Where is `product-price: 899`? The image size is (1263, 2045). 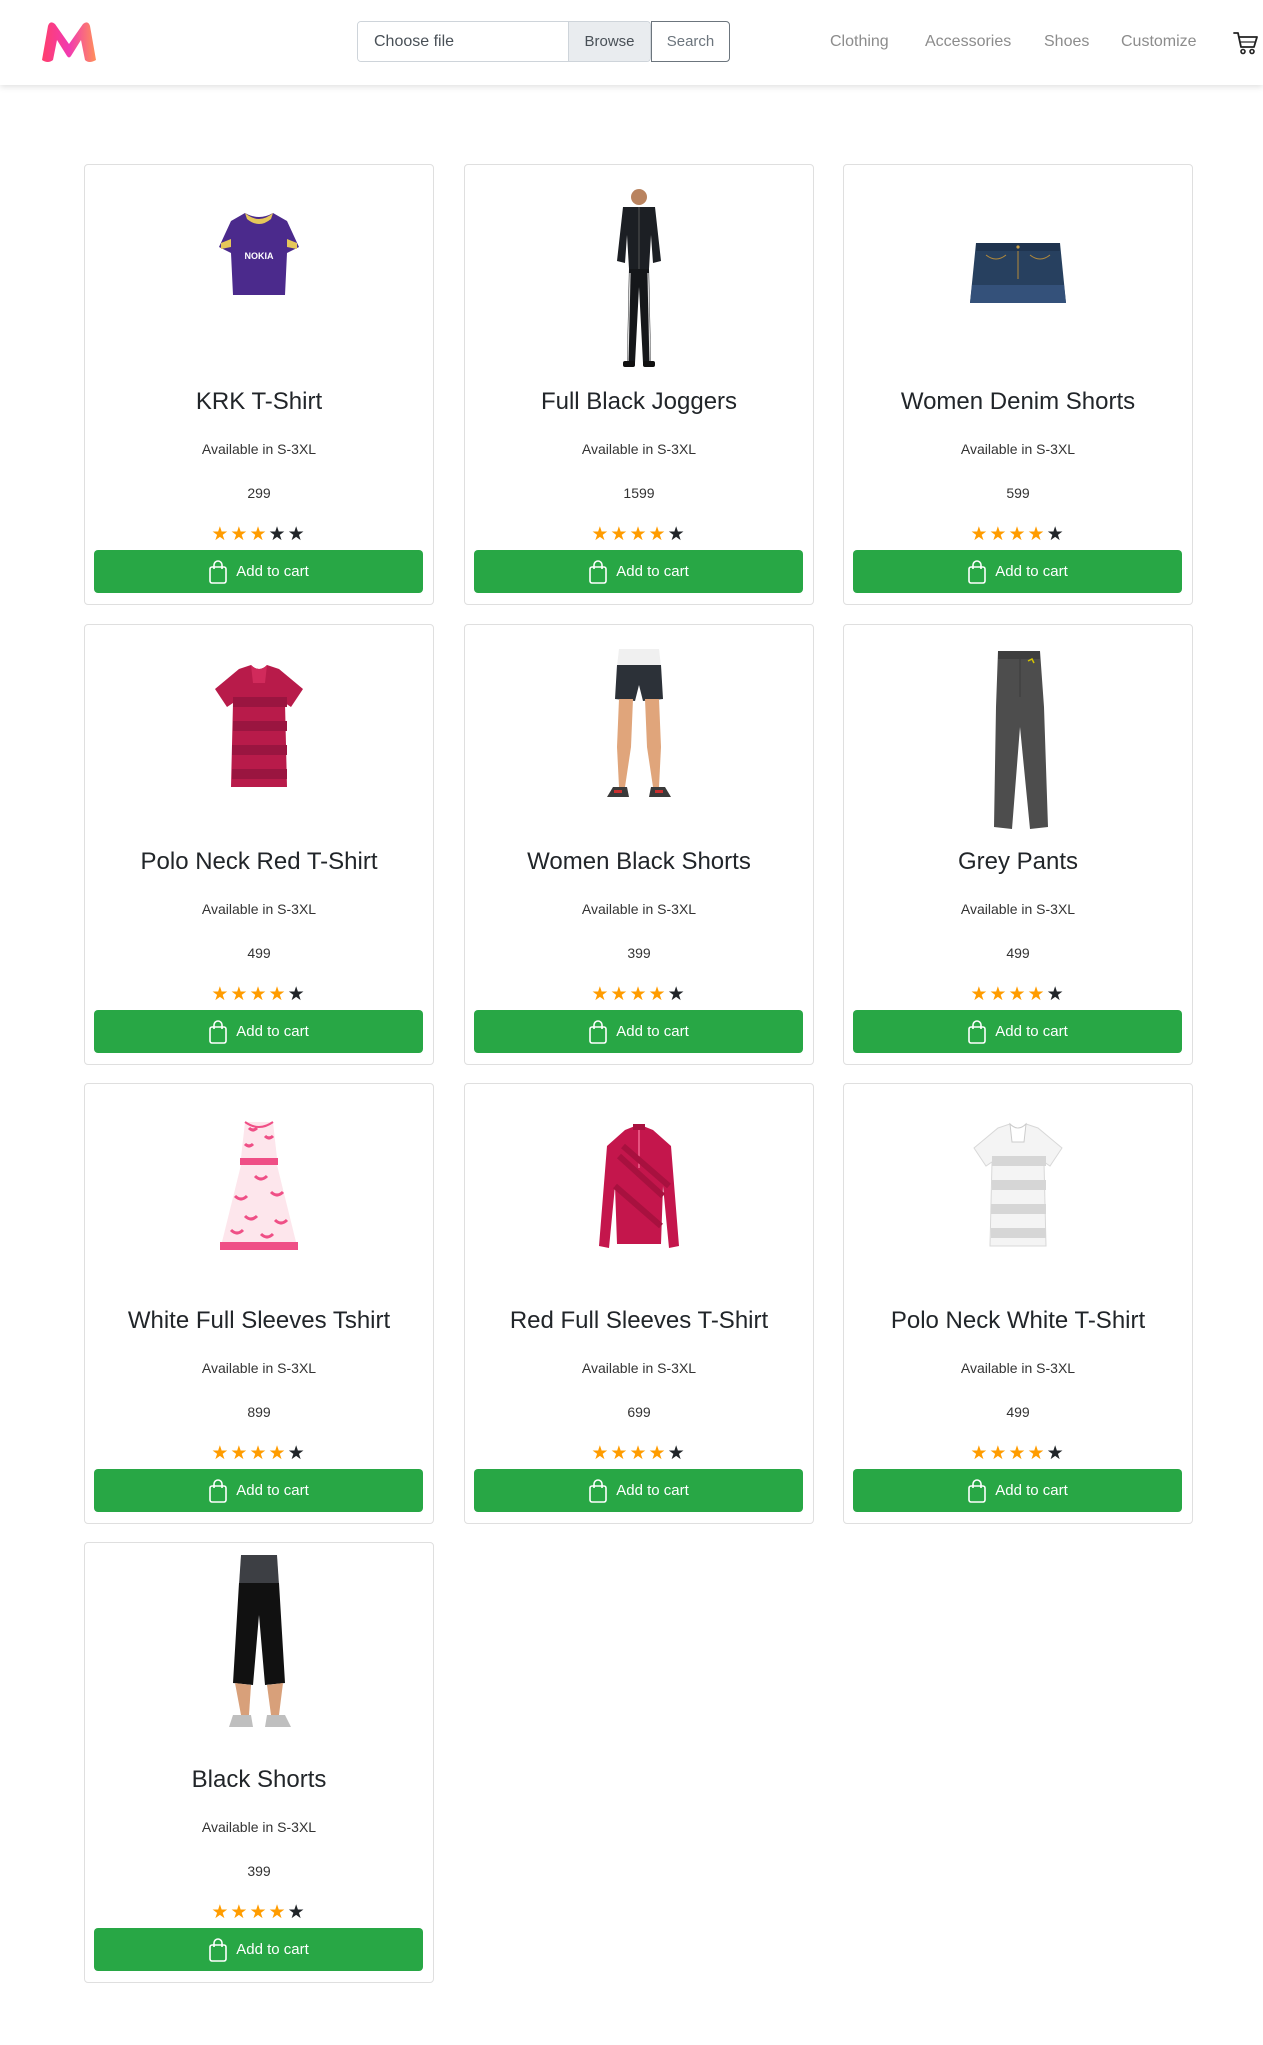
product-price: 899 is located at coordinates (259, 1412).